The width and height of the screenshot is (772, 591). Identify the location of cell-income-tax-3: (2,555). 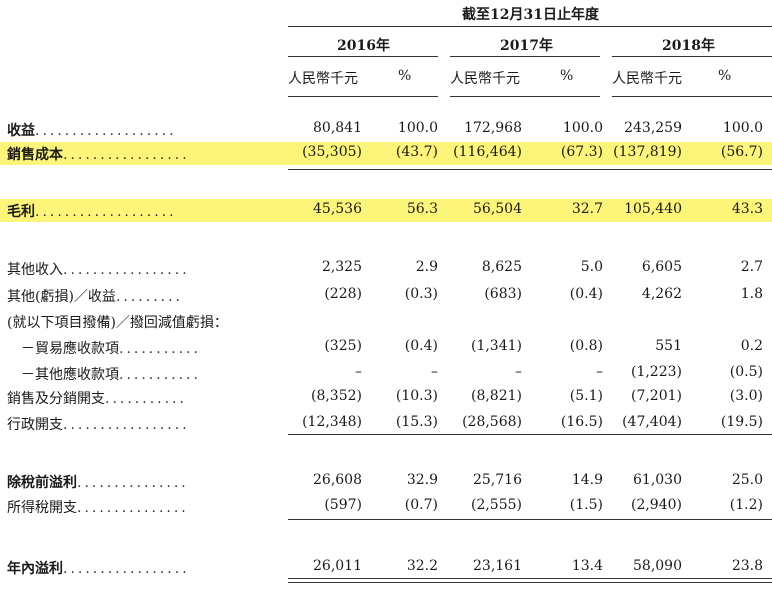
(496, 505).